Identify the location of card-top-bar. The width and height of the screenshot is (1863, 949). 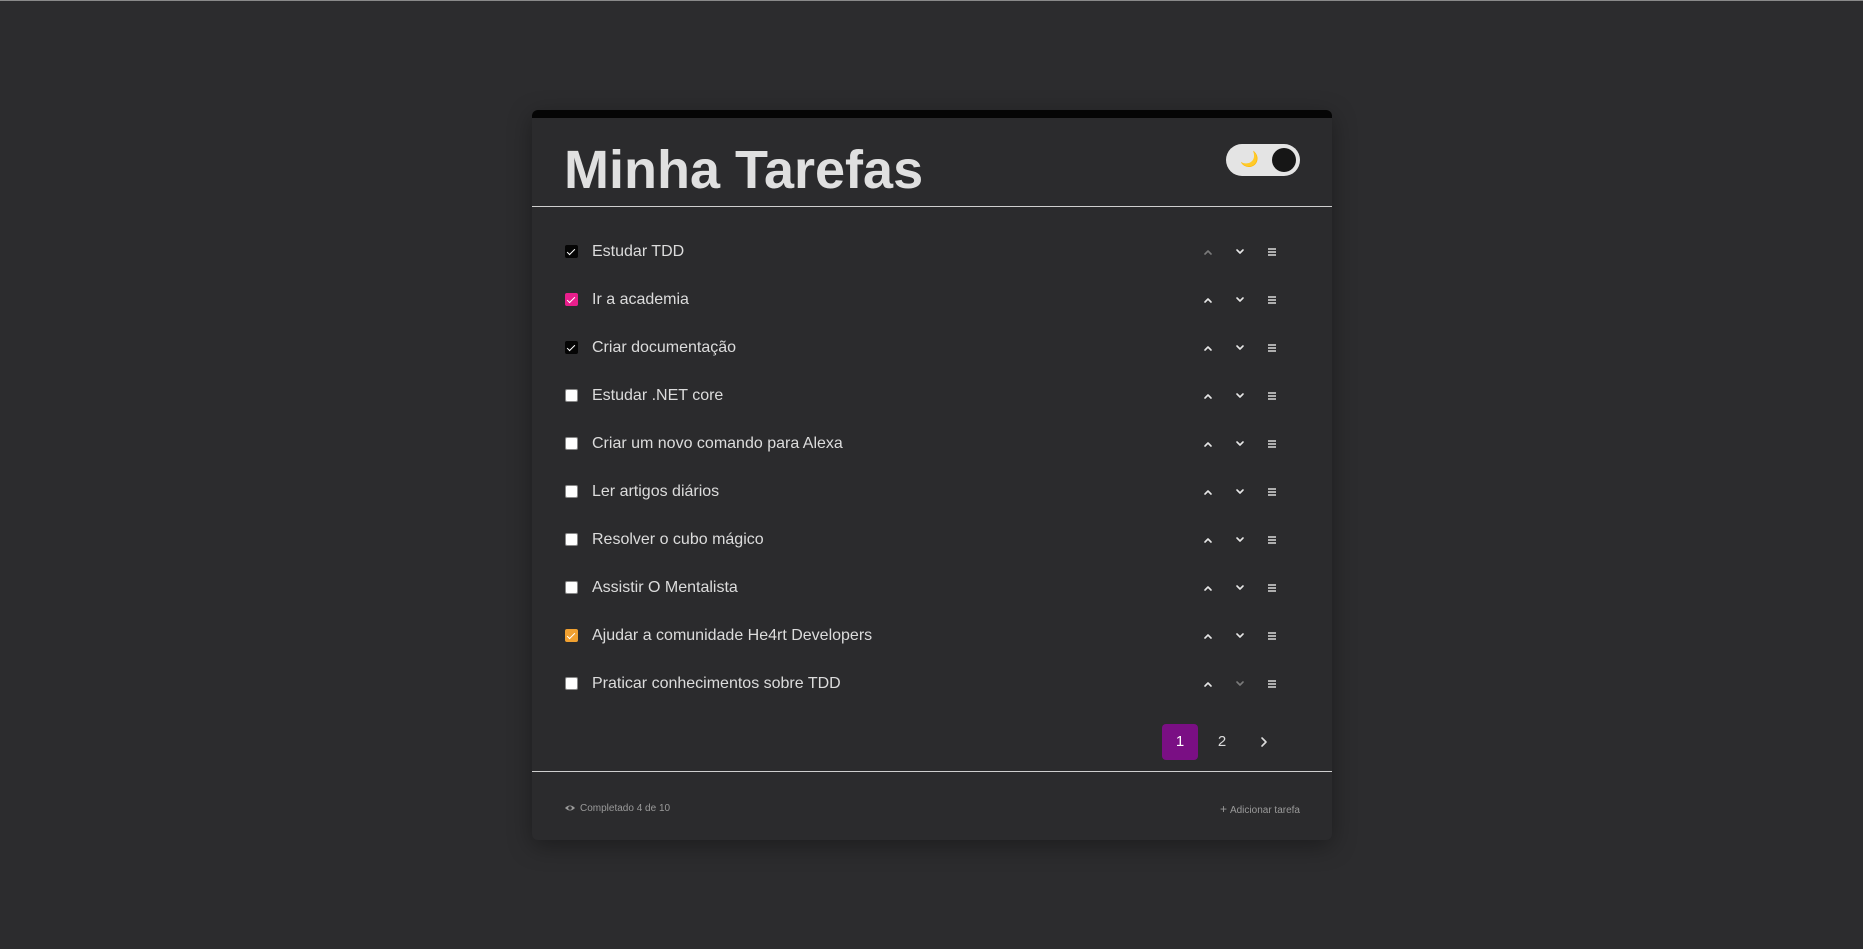
(932, 114).